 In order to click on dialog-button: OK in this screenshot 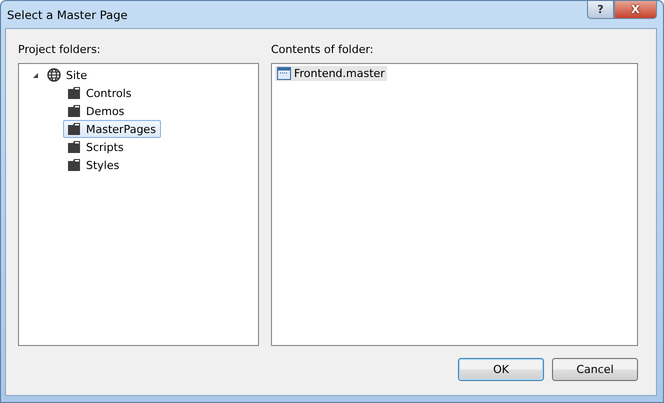, I will do `click(501, 369)`.